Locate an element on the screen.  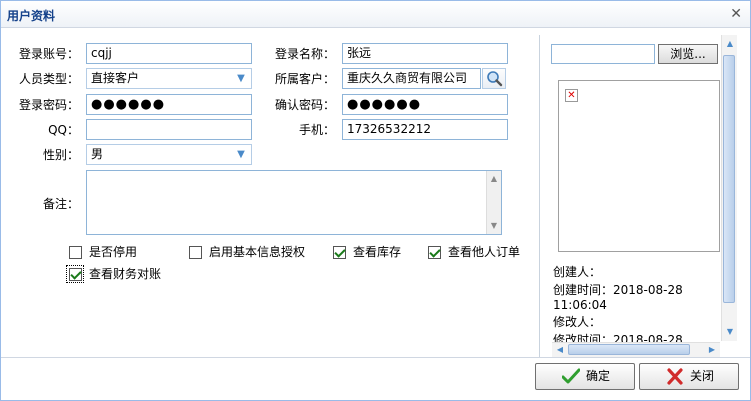
scroll-left-icon: ◀ is located at coordinates (560, 350).